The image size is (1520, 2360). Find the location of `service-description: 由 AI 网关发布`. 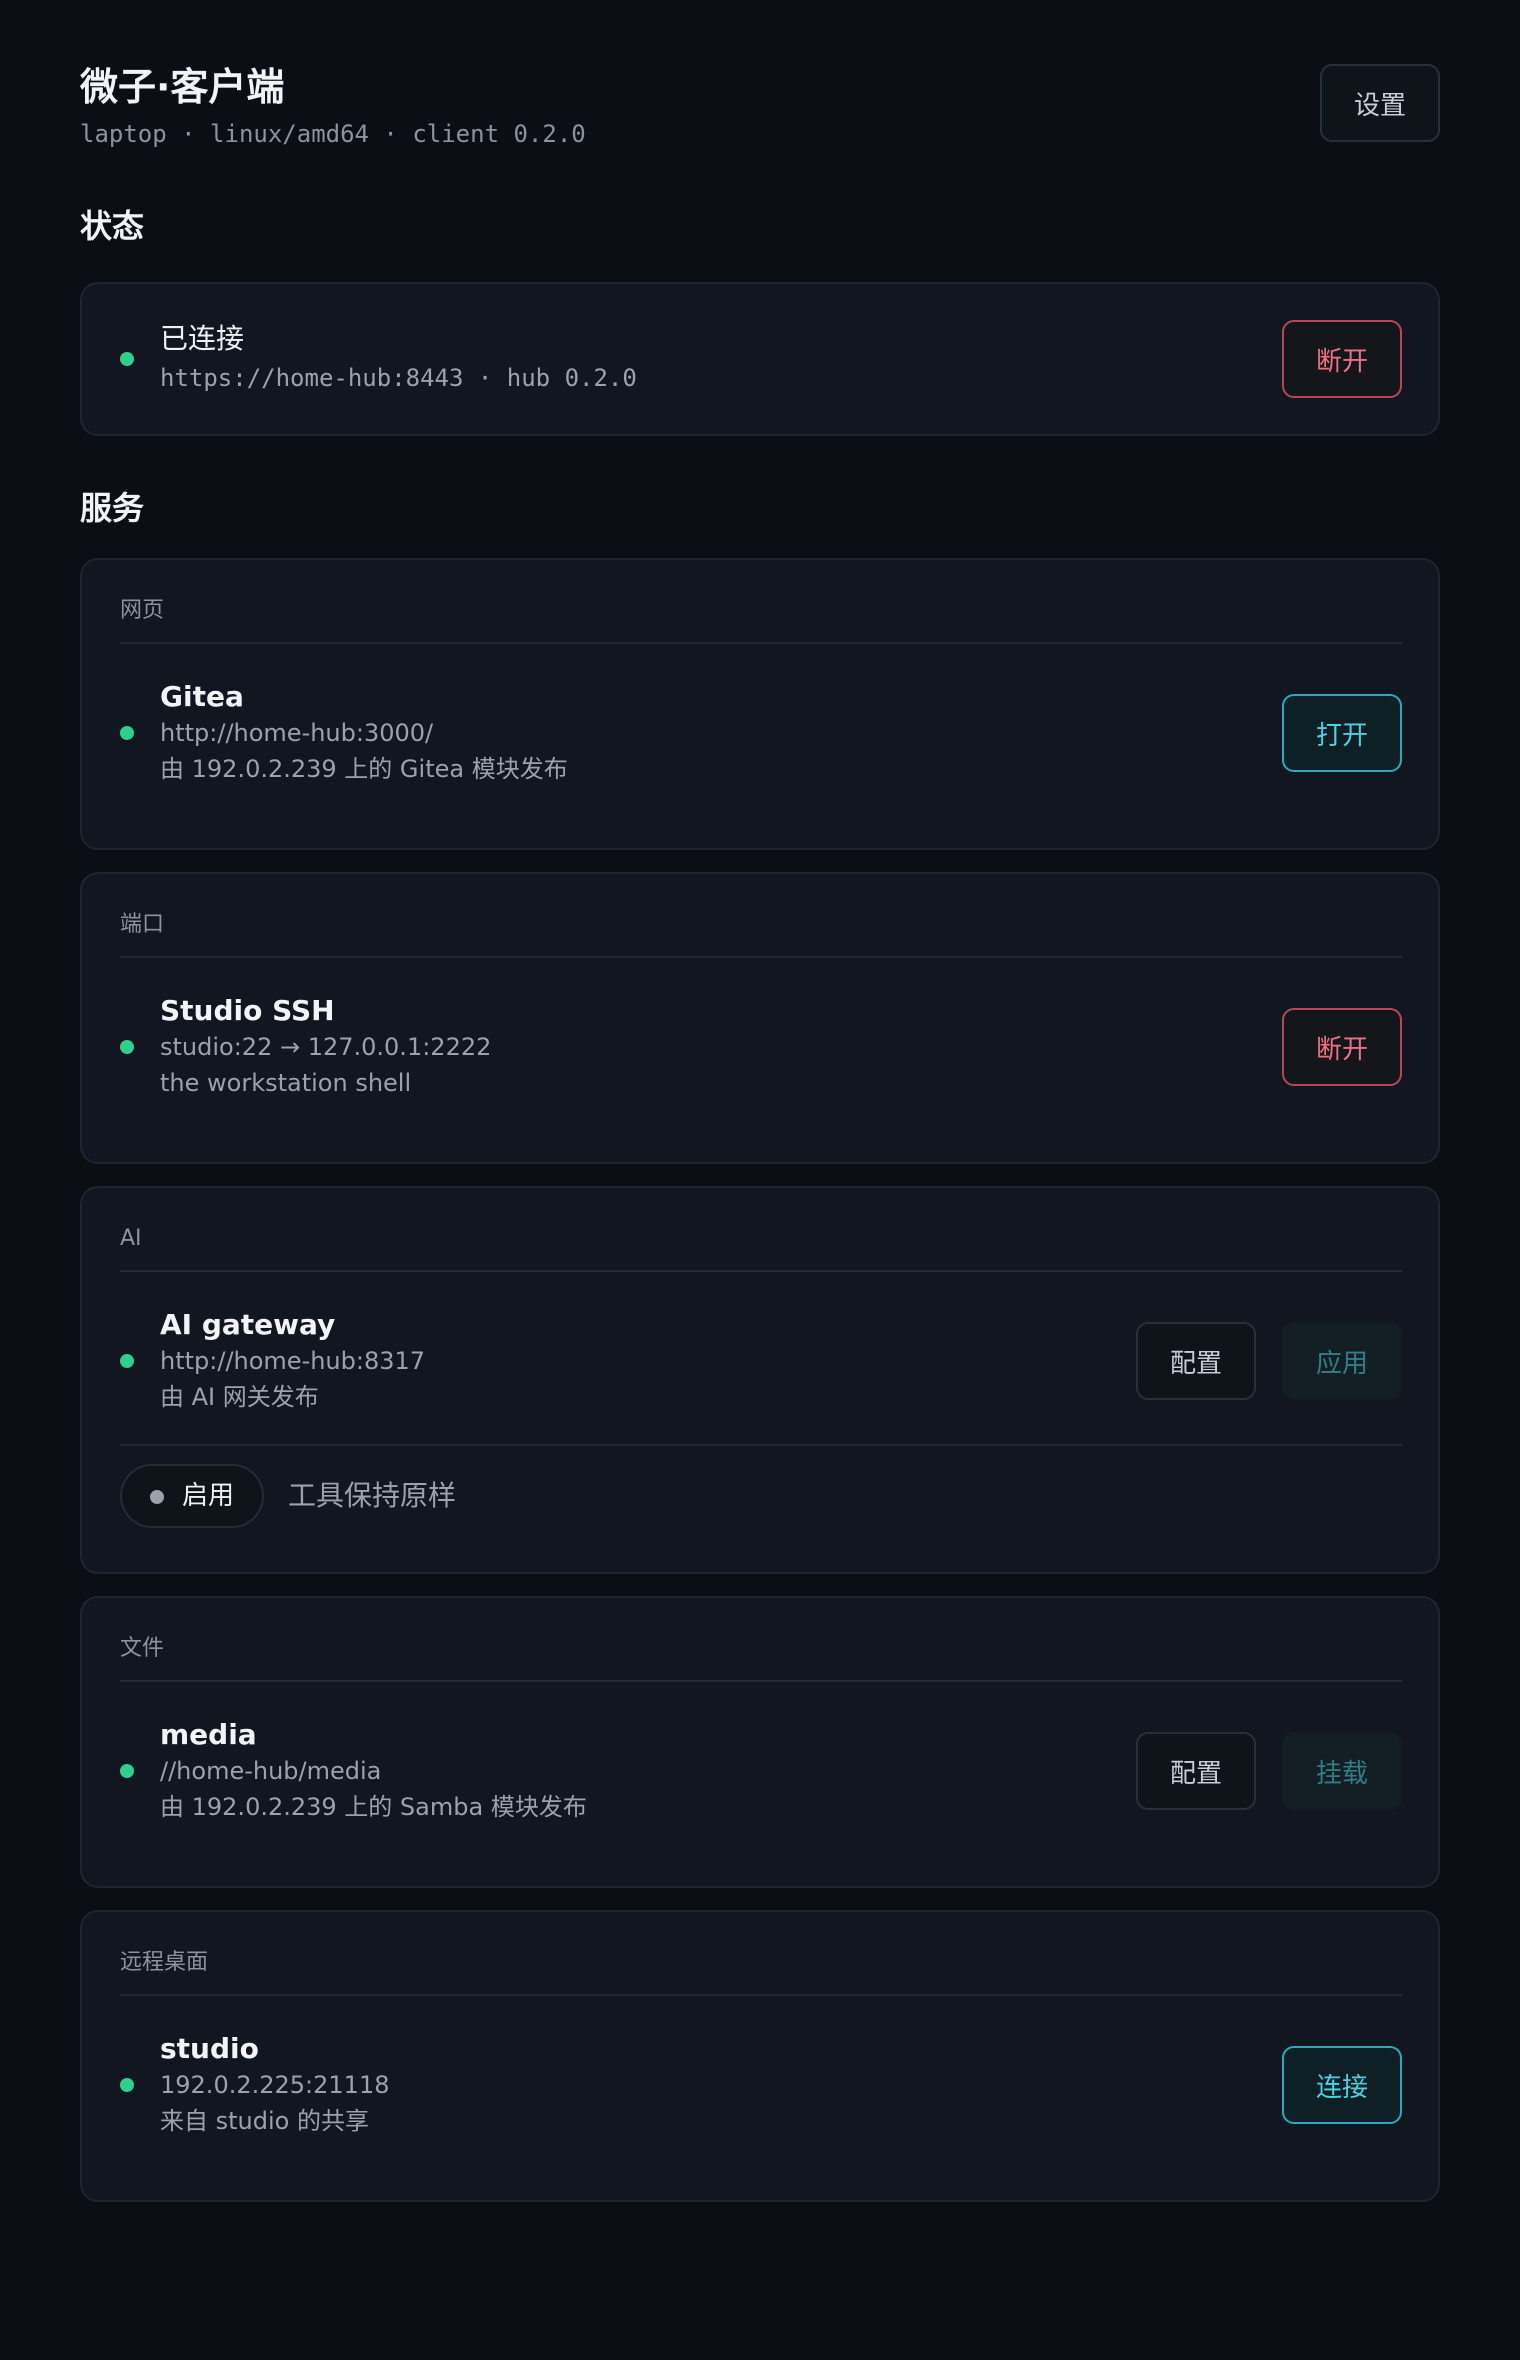

service-description: 由 AI 网关发布 is located at coordinates (239, 1397).